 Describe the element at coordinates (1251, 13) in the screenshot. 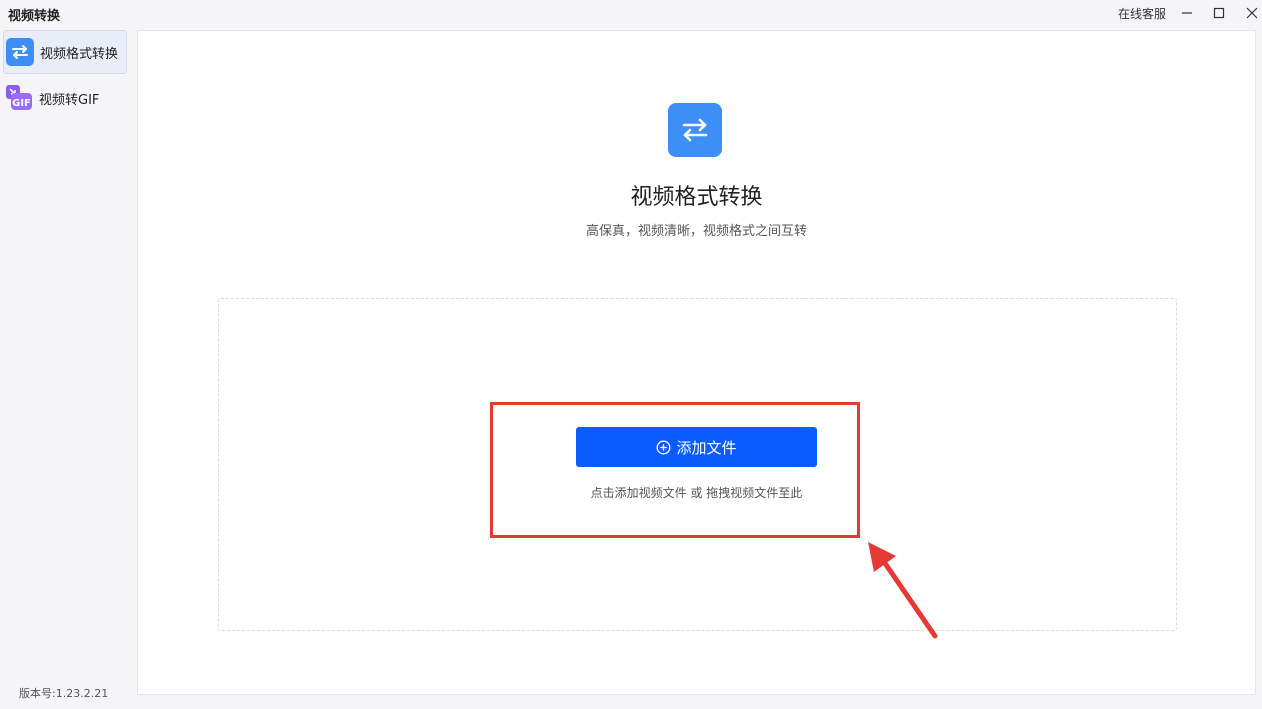

I see `close-icon` at that location.